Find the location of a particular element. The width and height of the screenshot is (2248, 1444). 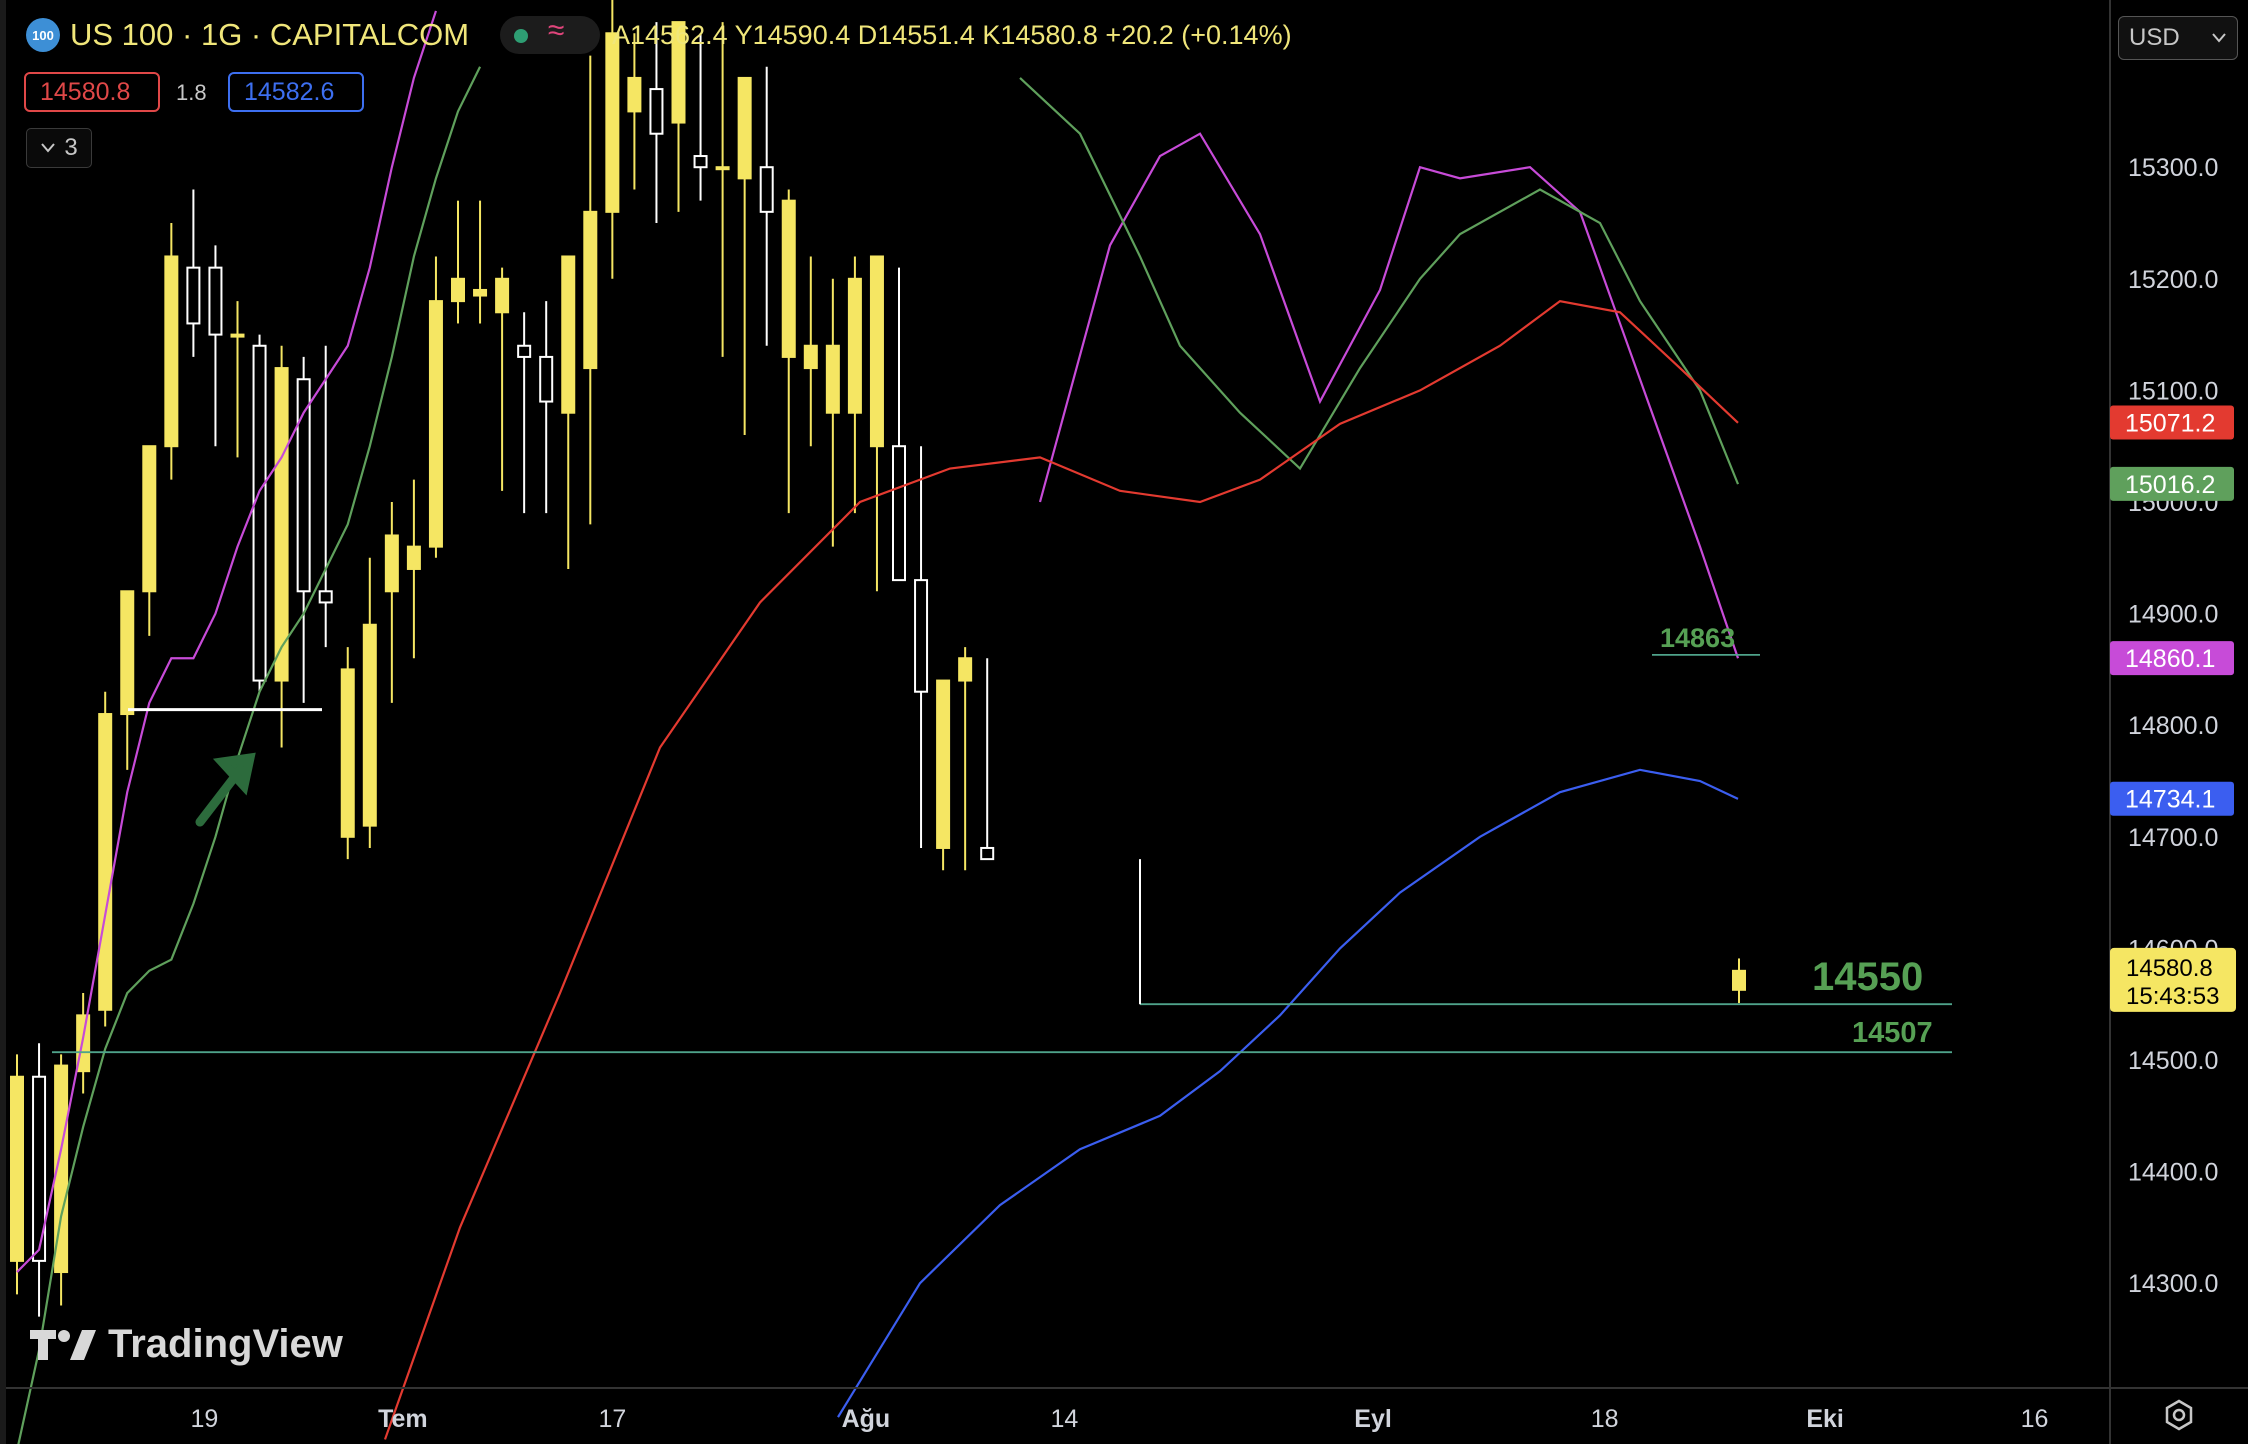

left-edge is located at coordinates (3, 722).